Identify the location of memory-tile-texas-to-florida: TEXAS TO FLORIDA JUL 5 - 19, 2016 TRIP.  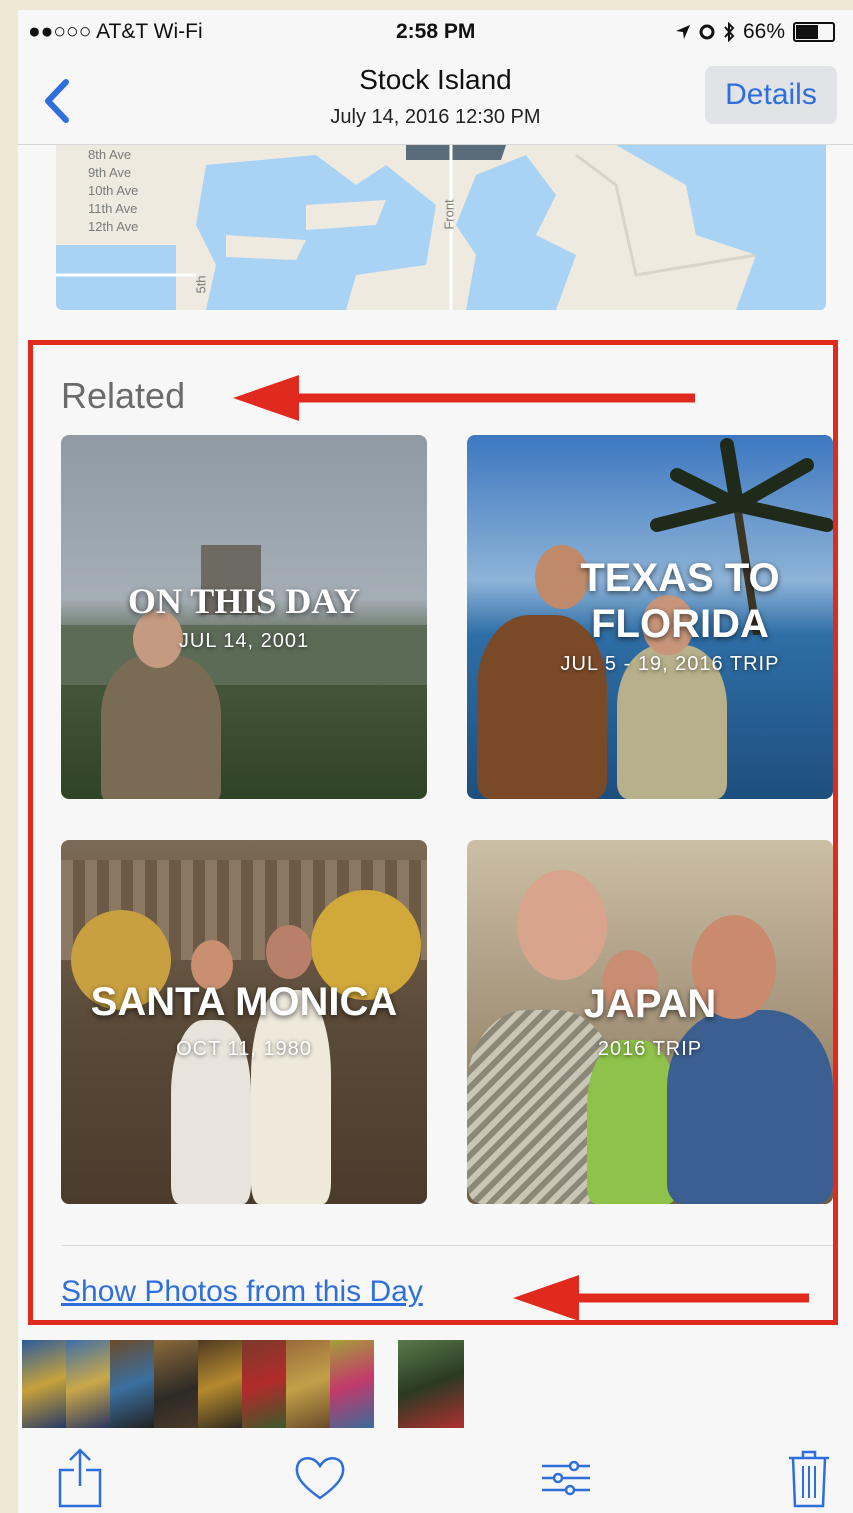
(650, 617).